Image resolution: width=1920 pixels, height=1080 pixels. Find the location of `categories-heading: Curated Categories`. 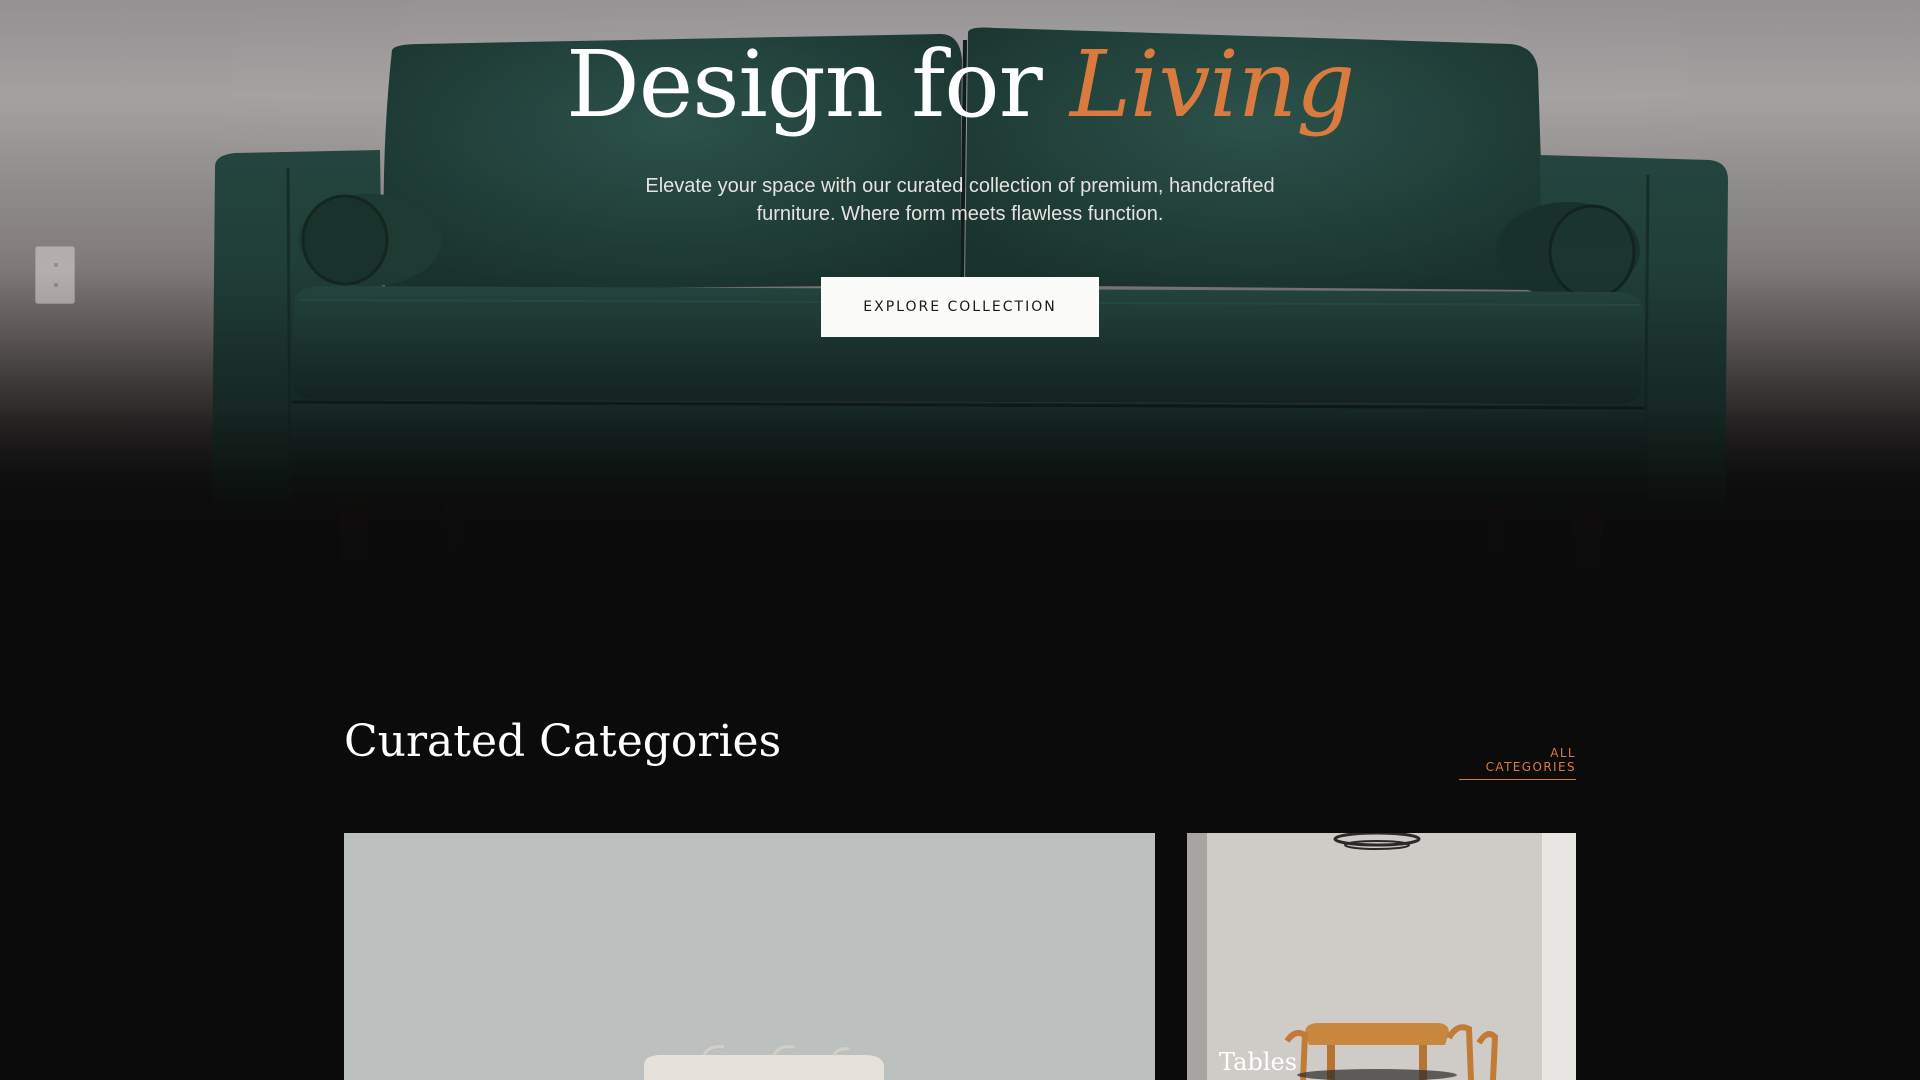

categories-heading: Curated Categories is located at coordinates (563, 741).